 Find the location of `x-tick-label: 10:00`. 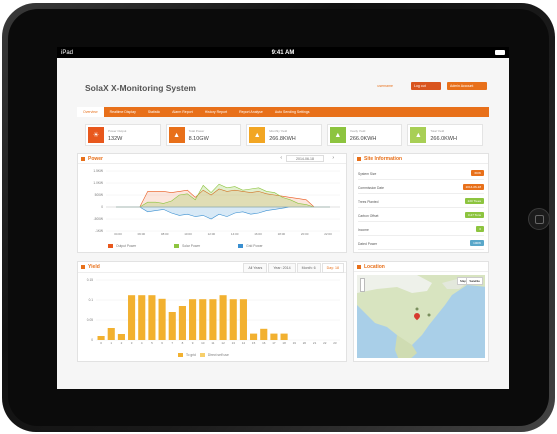

x-tick-label: 10:00 is located at coordinates (188, 234).